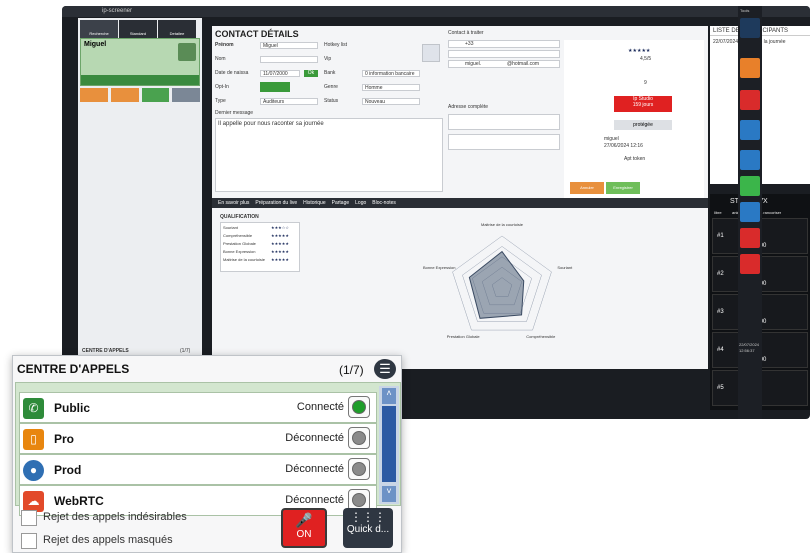  What do you see at coordinates (117, 11) in the screenshot?
I see `app-title: ip-screener` at bounding box center [117, 11].